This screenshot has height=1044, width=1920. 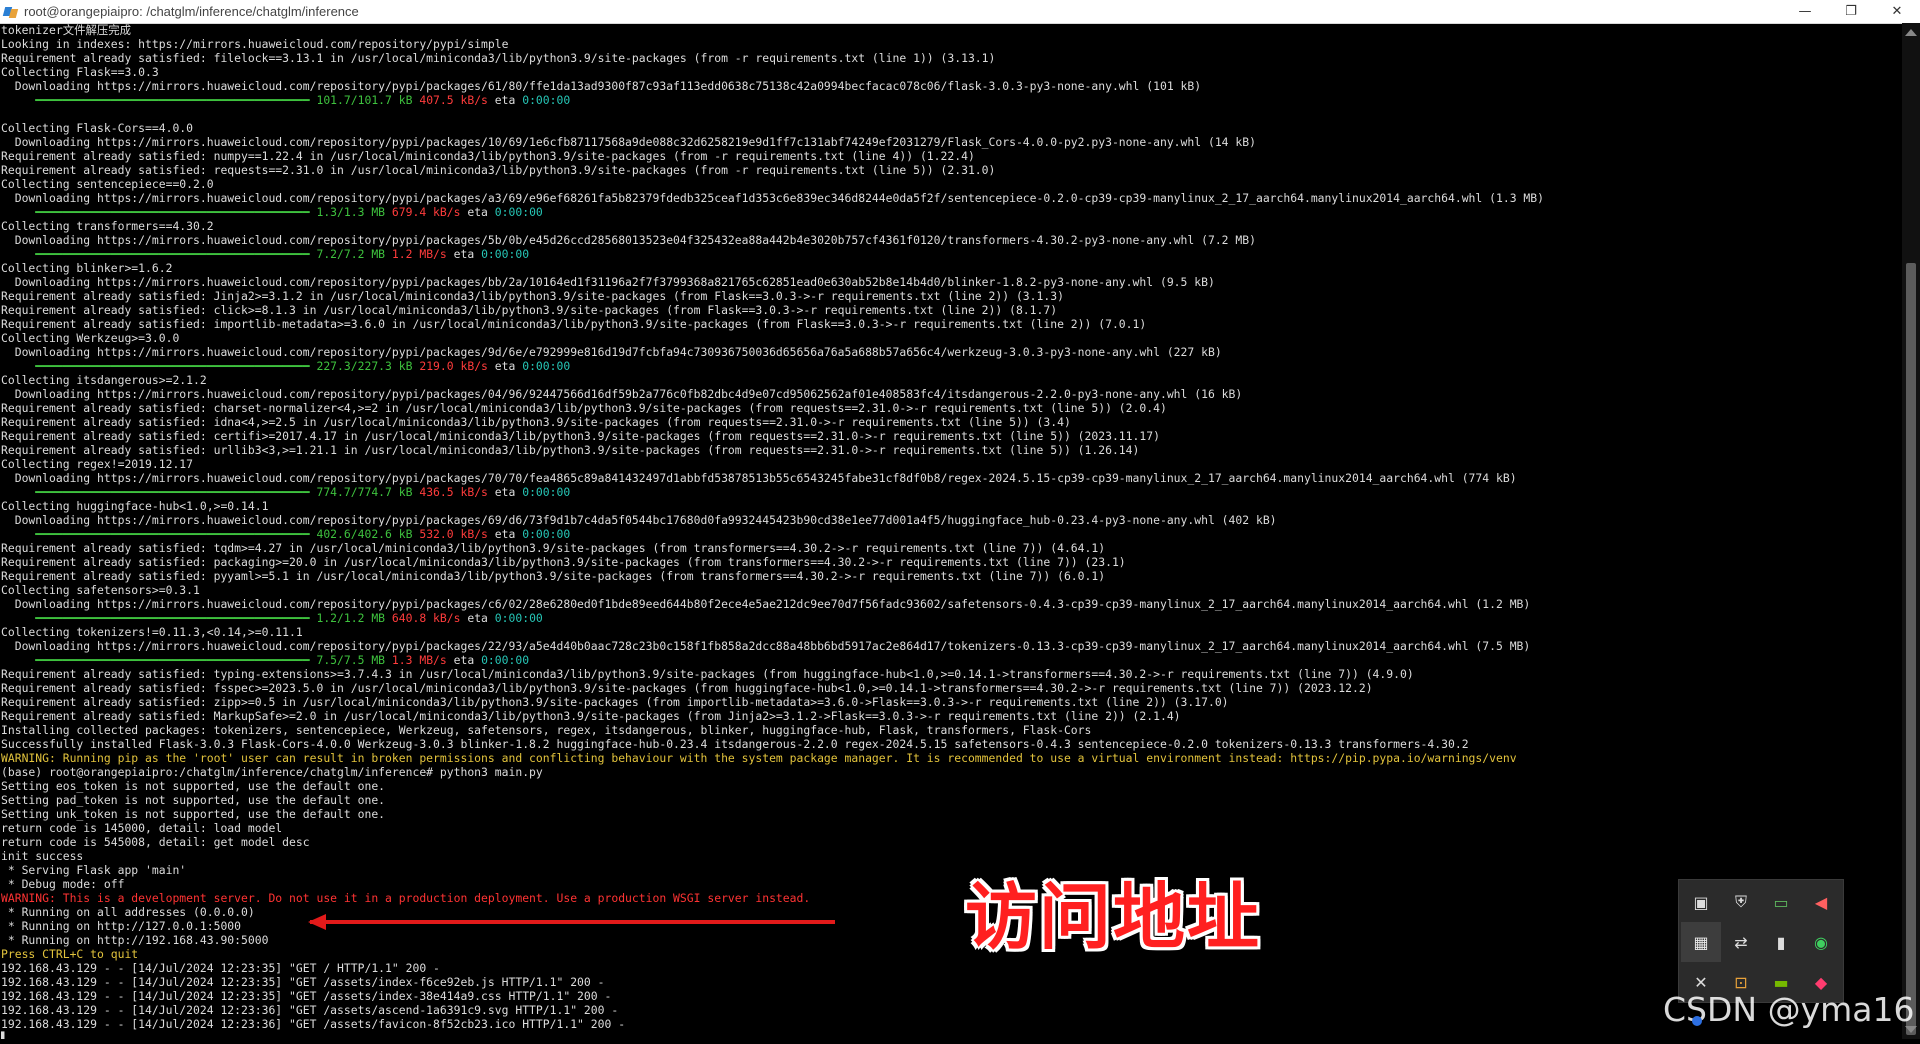 What do you see at coordinates (572, 922) in the screenshot?
I see `annotation-arrow` at bounding box center [572, 922].